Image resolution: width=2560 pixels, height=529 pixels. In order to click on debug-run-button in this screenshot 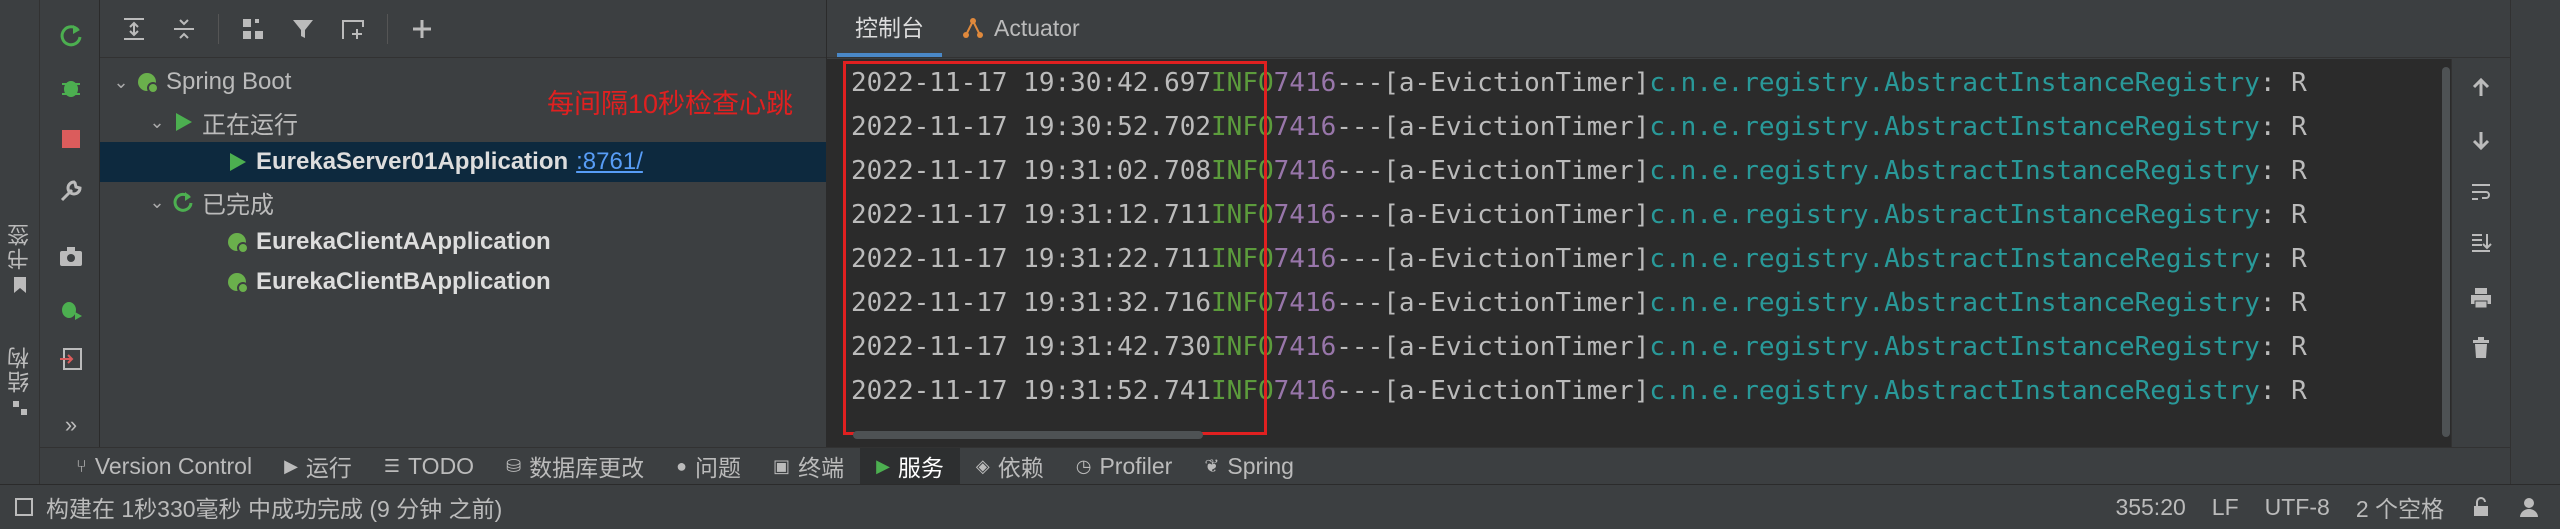, I will do `click(71, 309)`.